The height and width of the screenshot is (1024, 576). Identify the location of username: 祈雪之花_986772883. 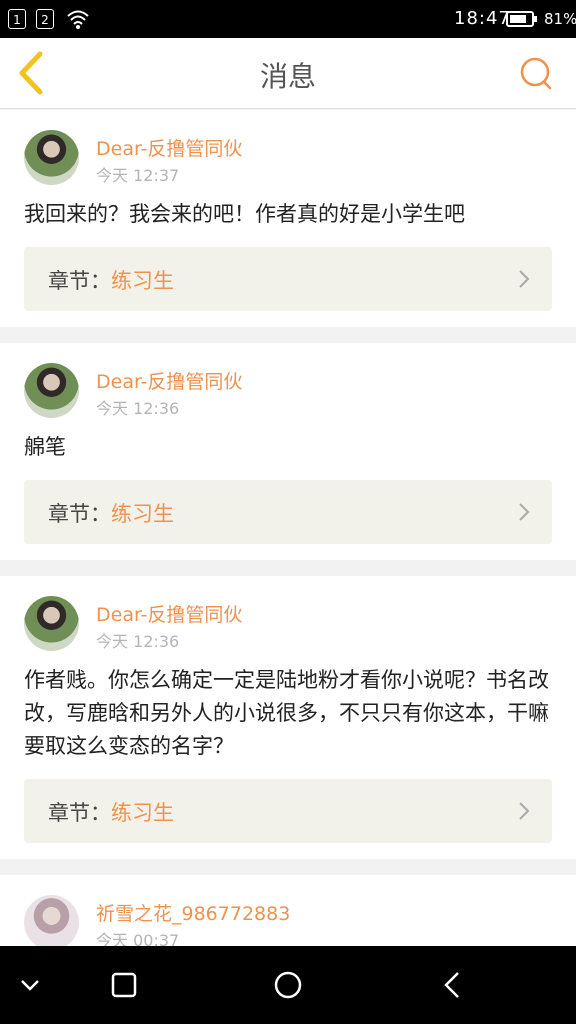
(193, 912).